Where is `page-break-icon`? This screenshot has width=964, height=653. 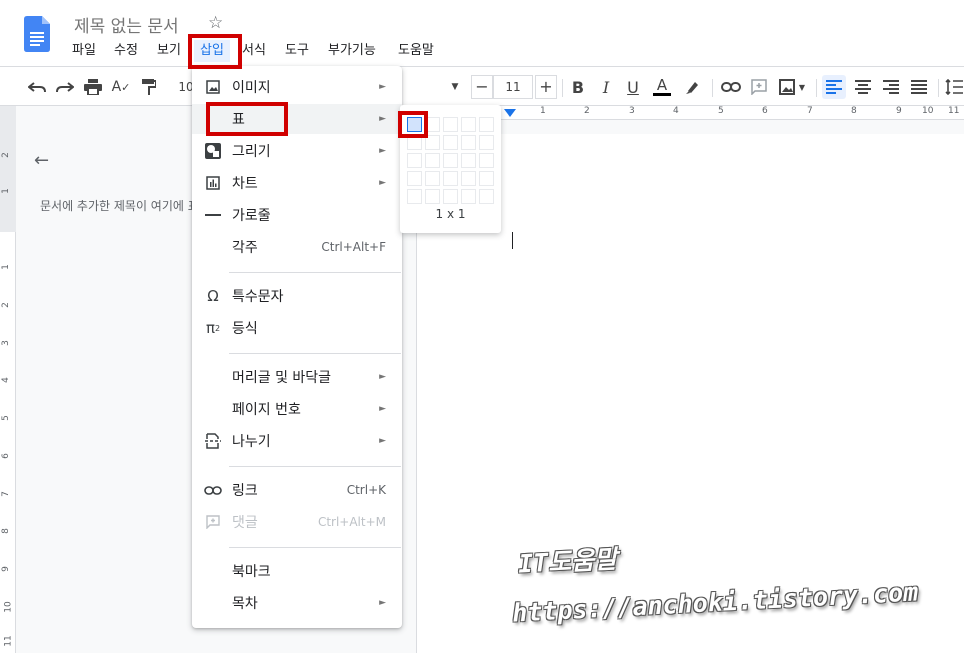 page-break-icon is located at coordinates (213, 441).